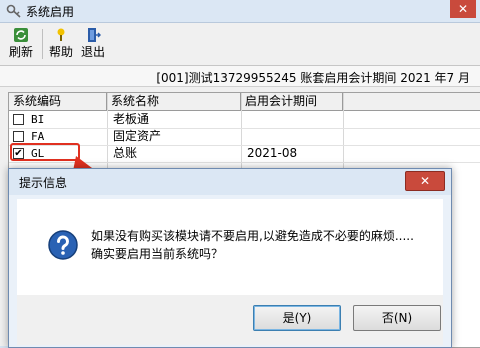 The image size is (480, 348). Describe the element at coordinates (230, 320) in the screenshot. I see `dialog-footer: 是(Y) 否(N)` at that location.